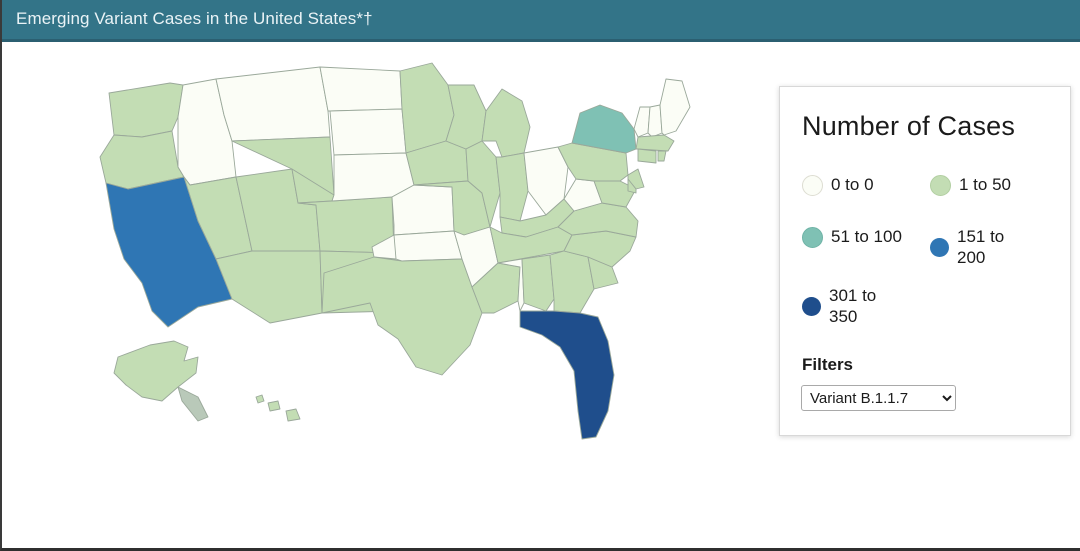 This screenshot has height=551, width=1080. I want to click on legend-item-151-to-200: 151 to 200, so click(989, 247).